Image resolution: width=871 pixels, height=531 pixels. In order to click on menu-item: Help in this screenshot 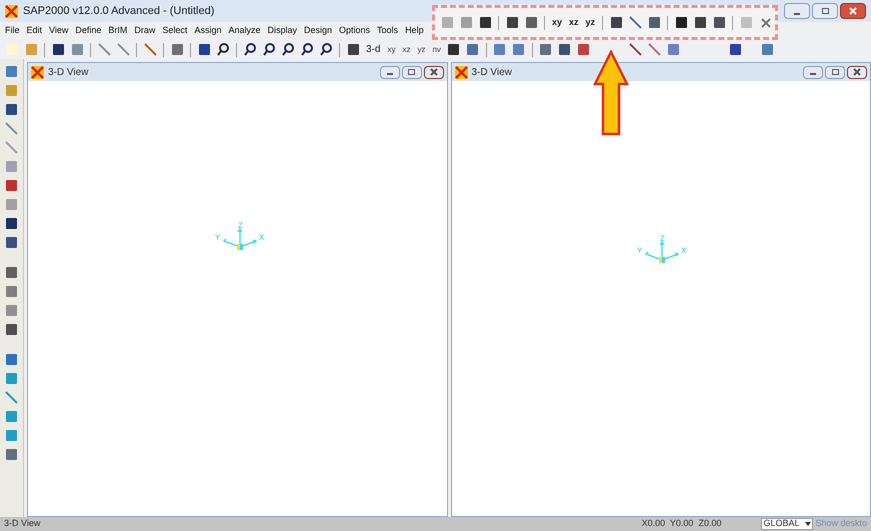, I will do `click(414, 31)`.